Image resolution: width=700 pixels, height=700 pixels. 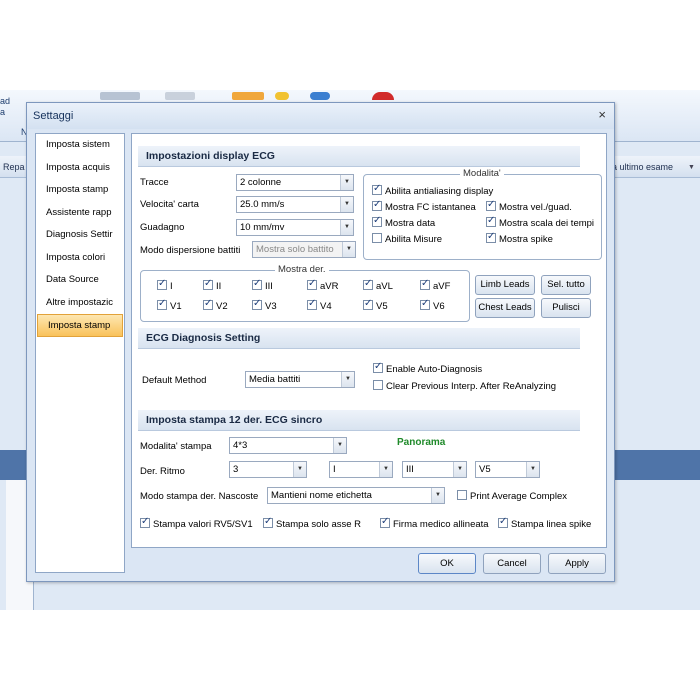 I want to click on tracce-select: 2 colonne ▼, so click(x=295, y=182).